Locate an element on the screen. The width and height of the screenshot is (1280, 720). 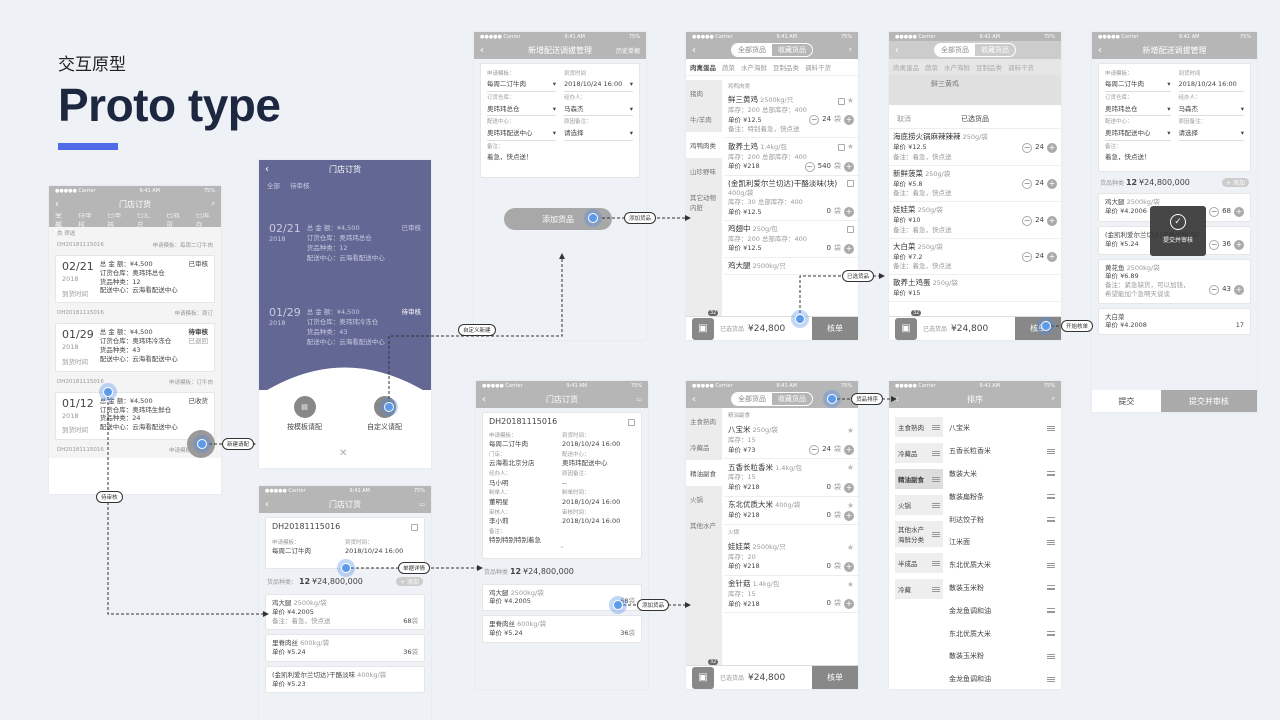
link-selected is located at coordinates (842, 295).